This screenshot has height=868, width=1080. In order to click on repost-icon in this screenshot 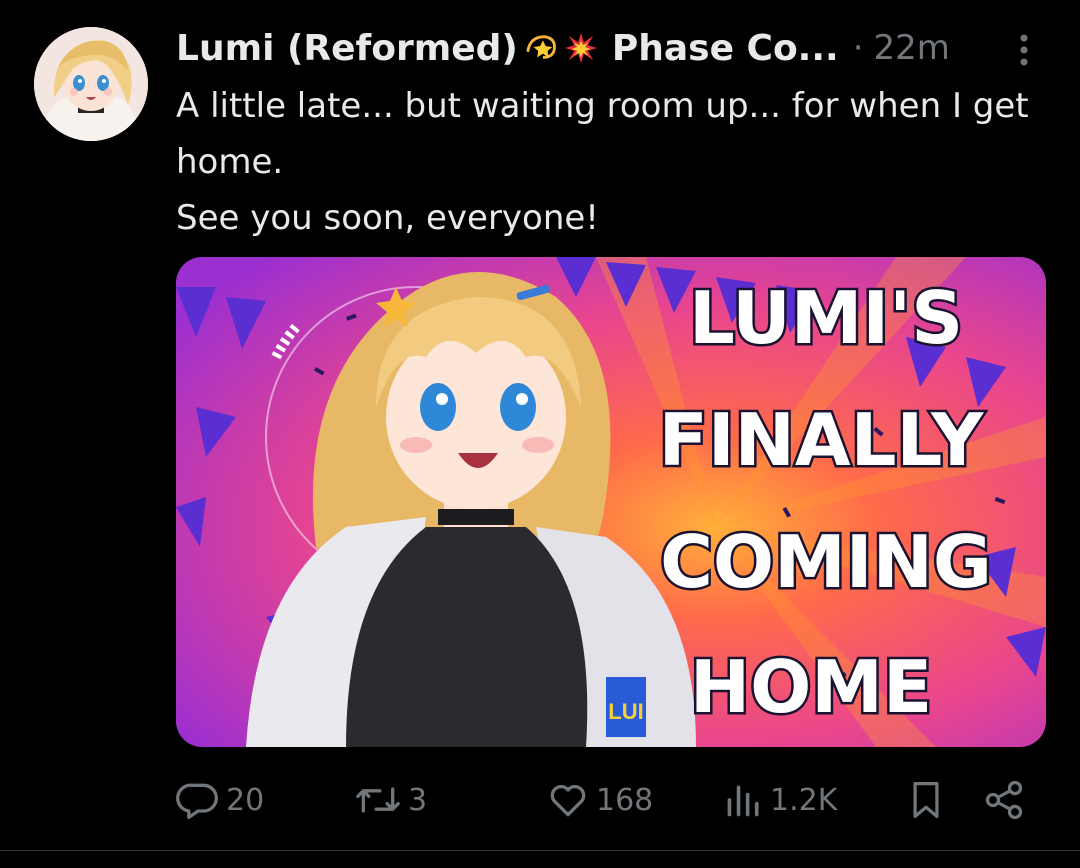, I will do `click(378, 800)`.